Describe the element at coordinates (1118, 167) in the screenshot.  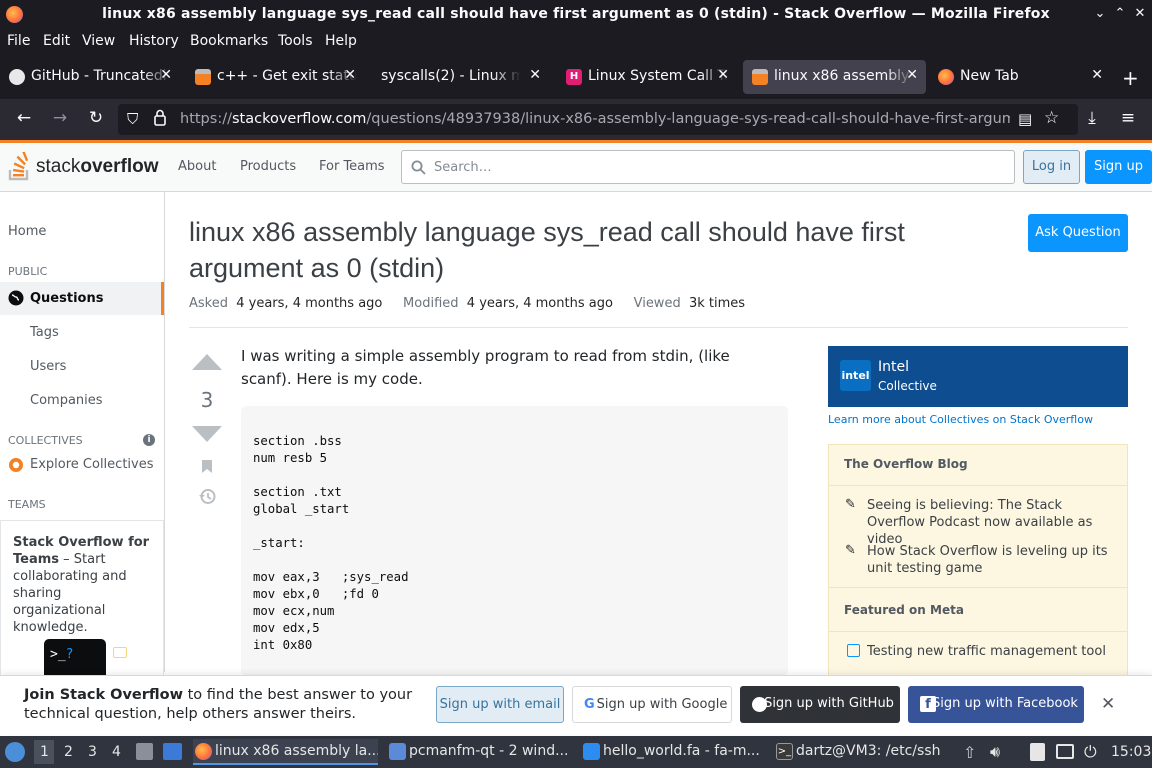
I see `signup-button: Sign up` at that location.